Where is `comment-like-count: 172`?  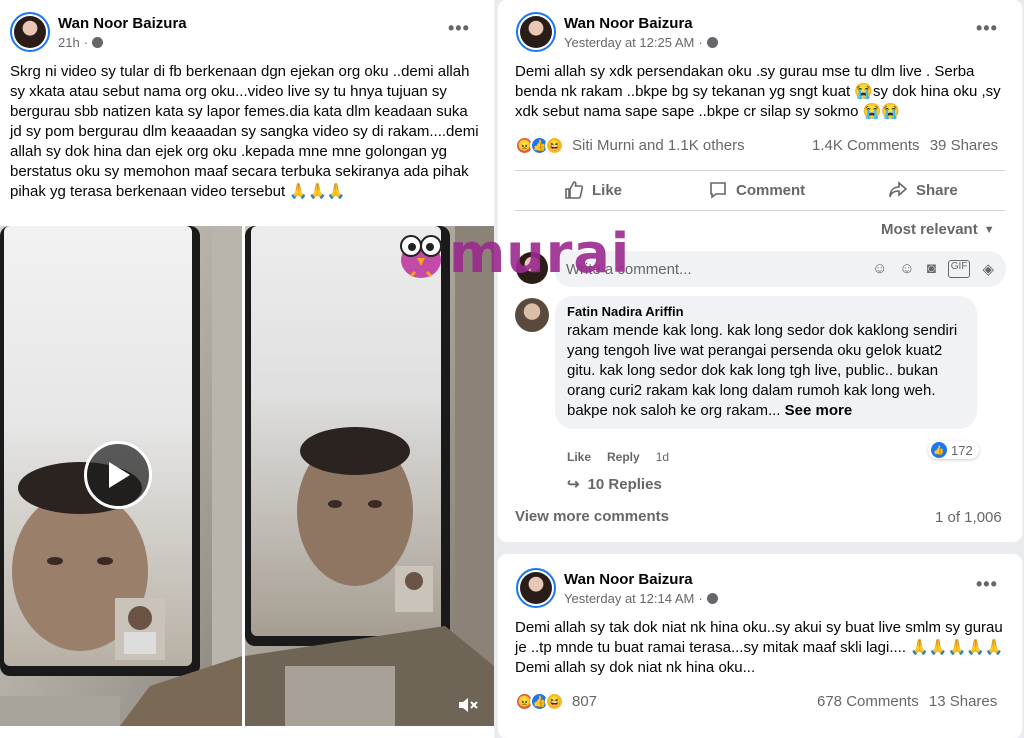 comment-like-count: 172 is located at coordinates (962, 450).